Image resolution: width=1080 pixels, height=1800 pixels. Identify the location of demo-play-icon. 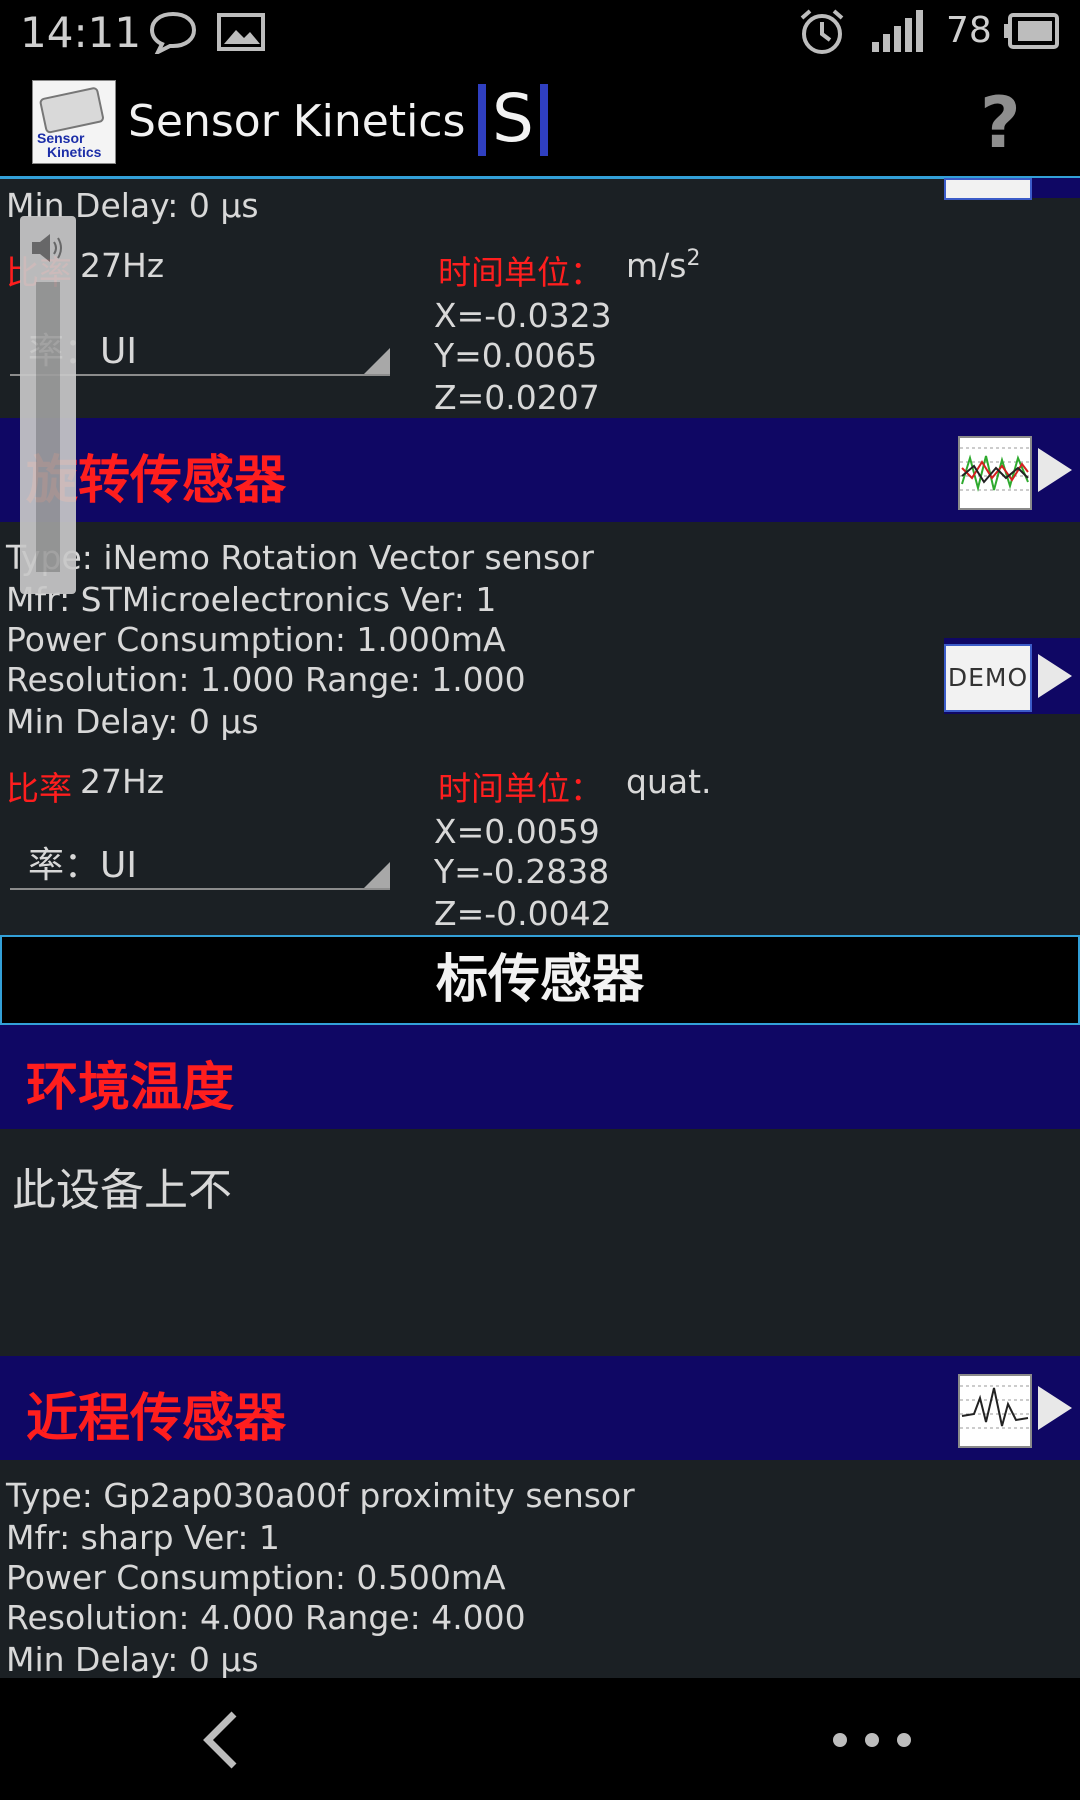
(1055, 676).